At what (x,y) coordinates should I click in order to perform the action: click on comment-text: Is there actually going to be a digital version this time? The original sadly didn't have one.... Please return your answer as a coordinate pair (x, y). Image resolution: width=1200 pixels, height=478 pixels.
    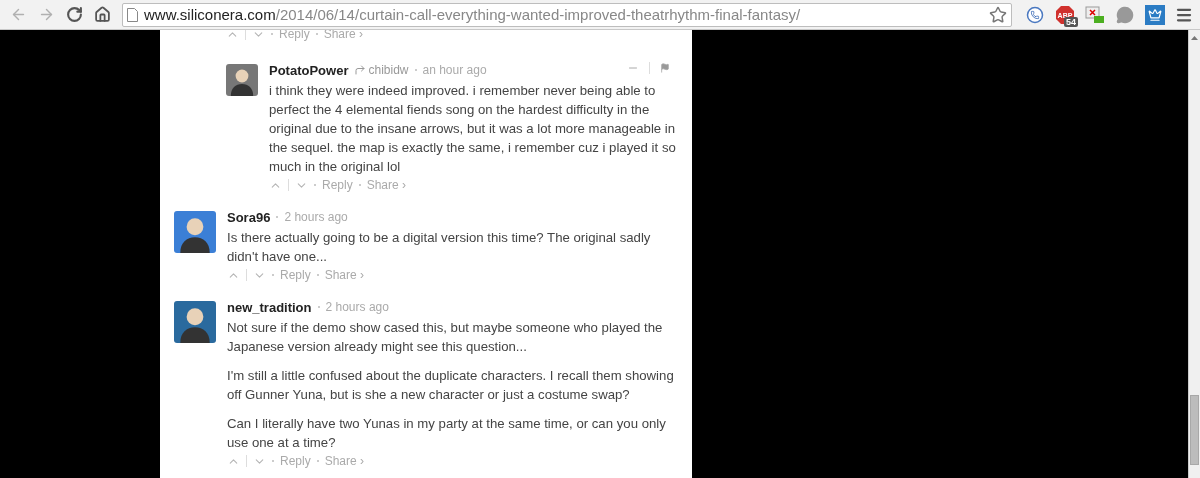
    Looking at the image, I should click on (439, 247).